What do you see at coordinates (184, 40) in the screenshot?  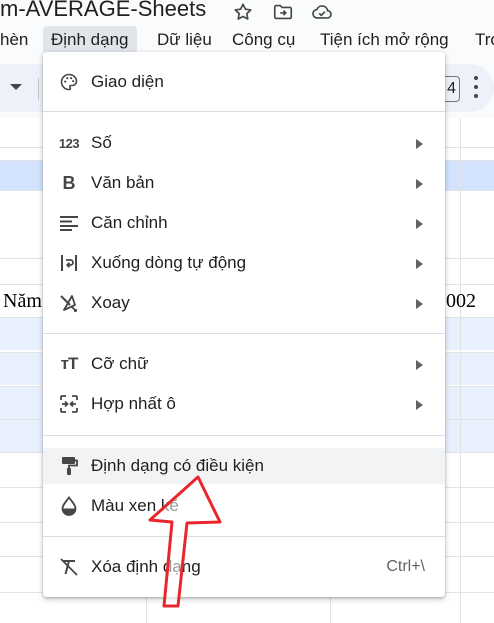 I see `menu-data: Dữ liệu` at bounding box center [184, 40].